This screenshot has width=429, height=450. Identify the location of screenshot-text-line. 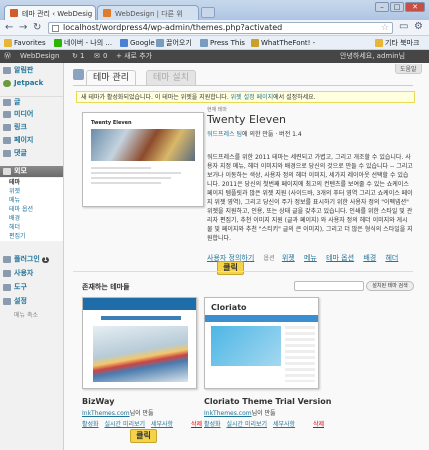
(126, 183).